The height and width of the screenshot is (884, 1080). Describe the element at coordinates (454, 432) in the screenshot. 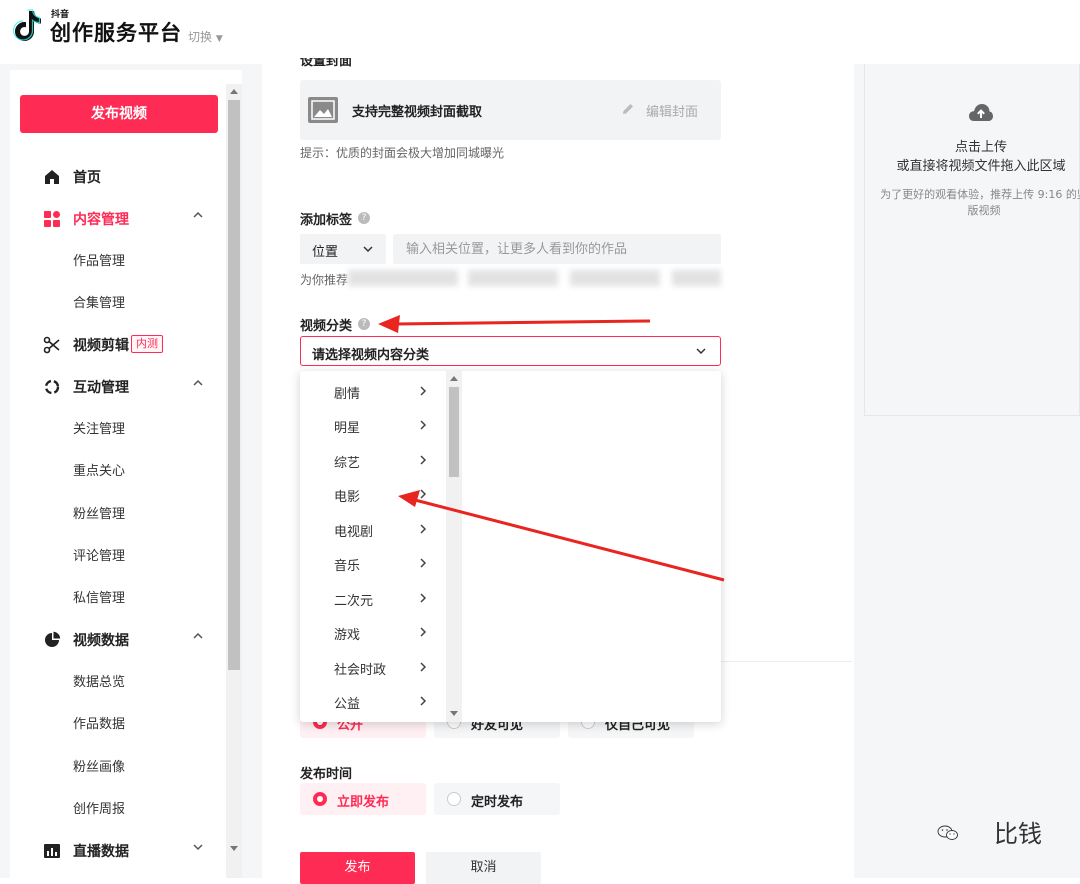

I see `dropdown-scrollbar-thumb` at that location.